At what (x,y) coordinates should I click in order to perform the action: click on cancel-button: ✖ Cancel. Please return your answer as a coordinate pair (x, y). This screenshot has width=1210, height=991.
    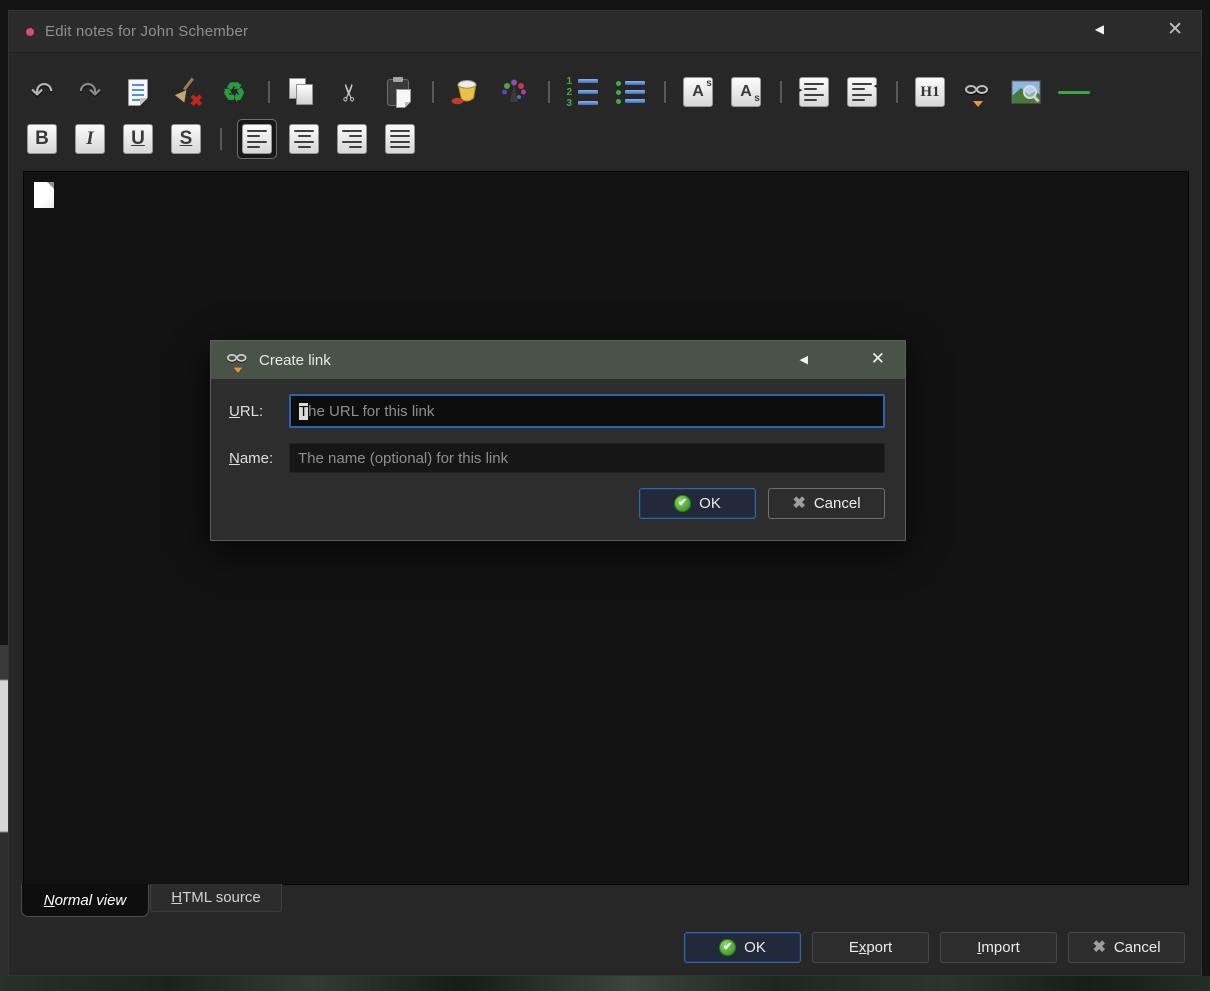
    Looking at the image, I should click on (1126, 947).